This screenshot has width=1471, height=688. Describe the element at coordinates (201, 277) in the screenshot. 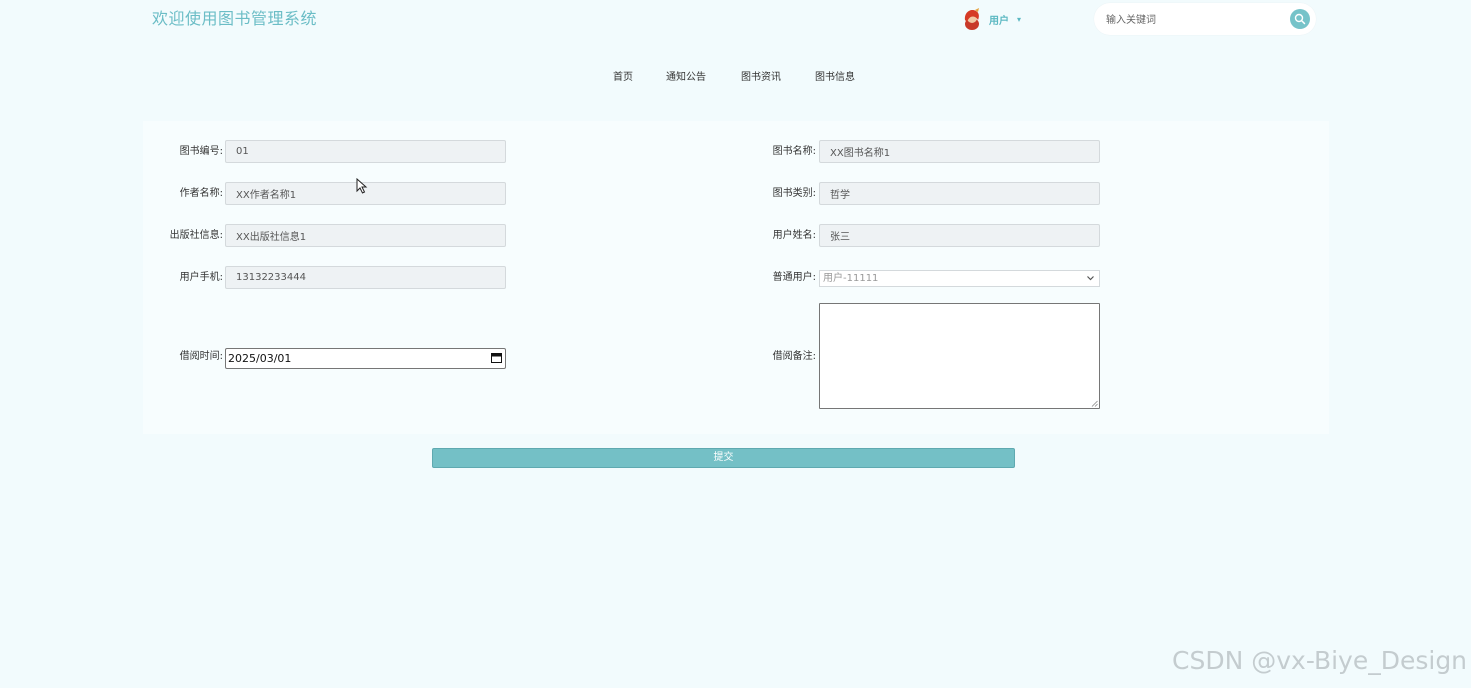

I see `user-phone-label: 用户手机:` at that location.